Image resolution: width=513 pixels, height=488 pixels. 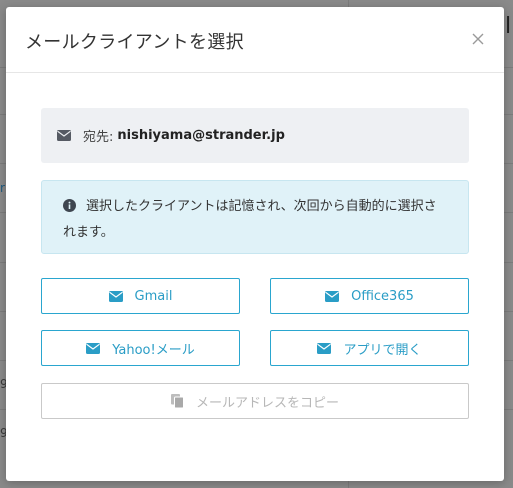 What do you see at coordinates (69, 209) in the screenshot?
I see `info-icon` at bounding box center [69, 209].